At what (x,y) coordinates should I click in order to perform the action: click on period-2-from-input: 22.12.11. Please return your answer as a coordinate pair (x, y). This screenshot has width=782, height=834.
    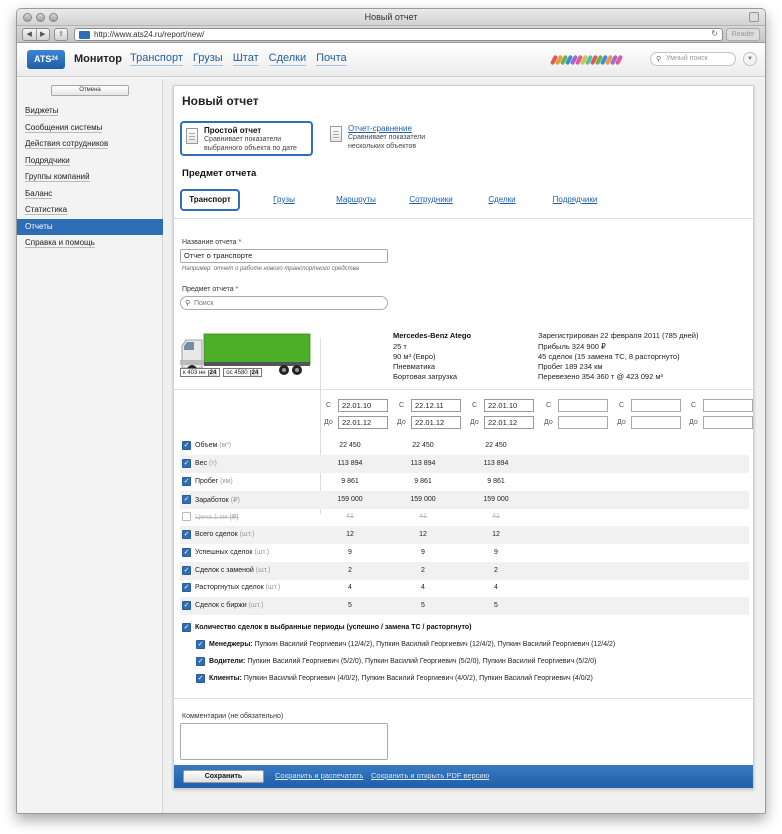
    Looking at the image, I should click on (436, 405).